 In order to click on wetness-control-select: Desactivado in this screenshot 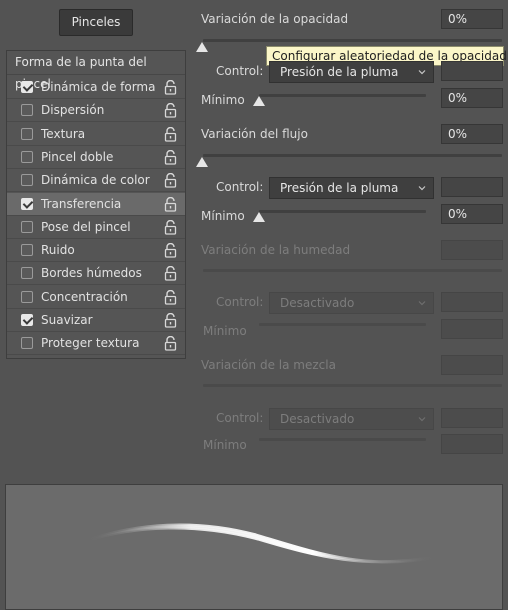, I will do `click(351, 303)`.